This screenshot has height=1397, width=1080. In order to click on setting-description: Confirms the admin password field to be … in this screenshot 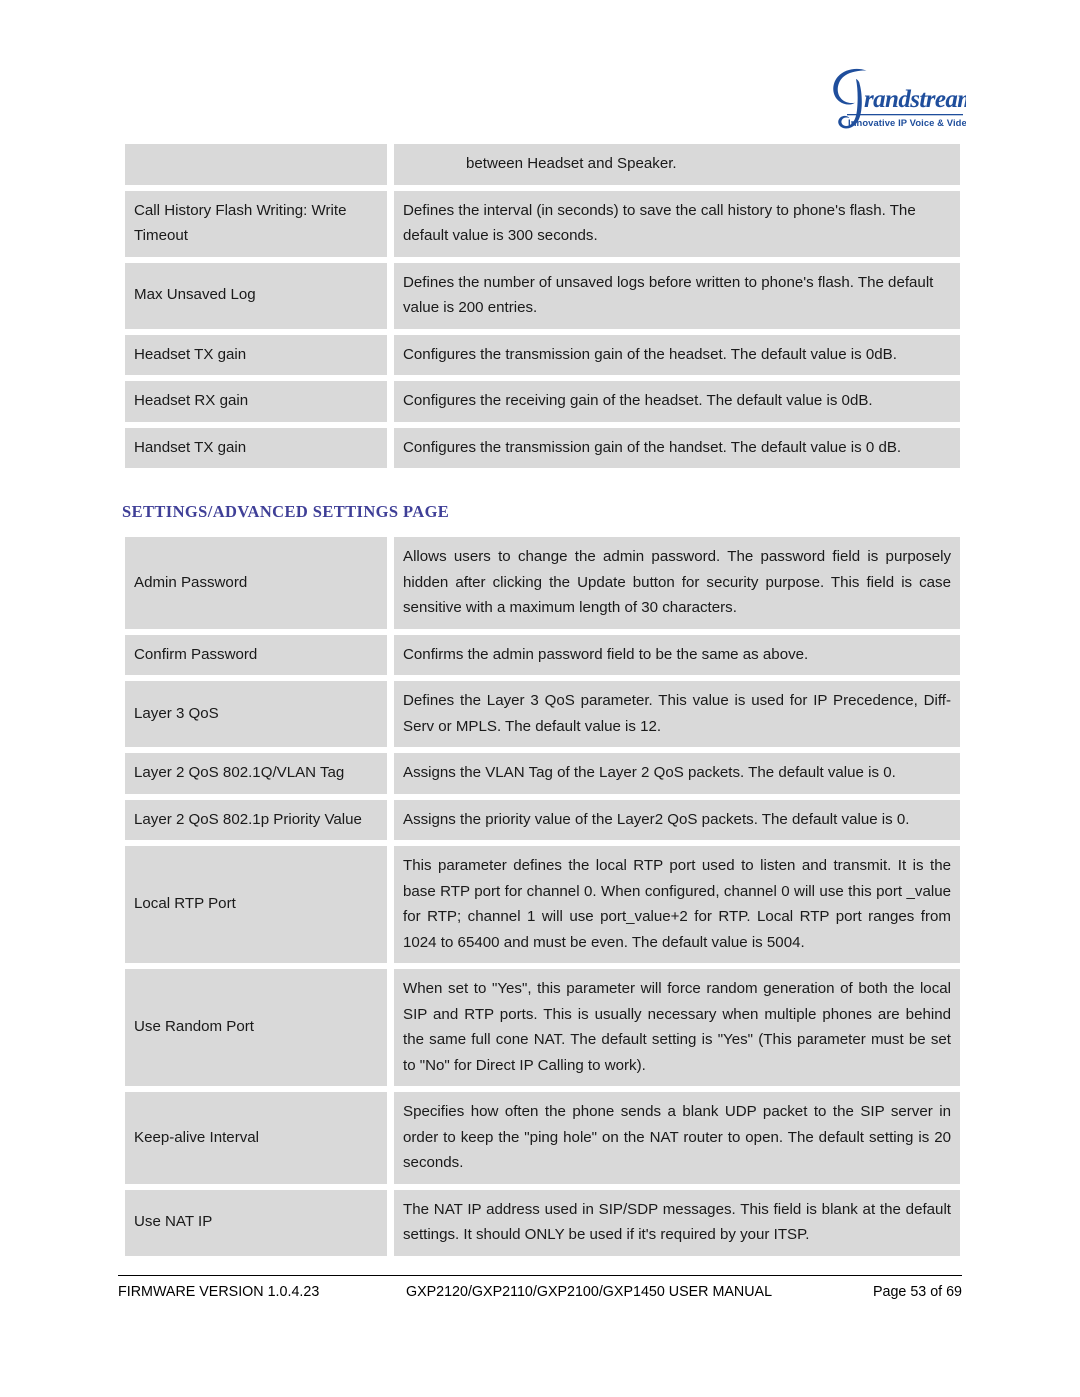, I will do `click(677, 654)`.